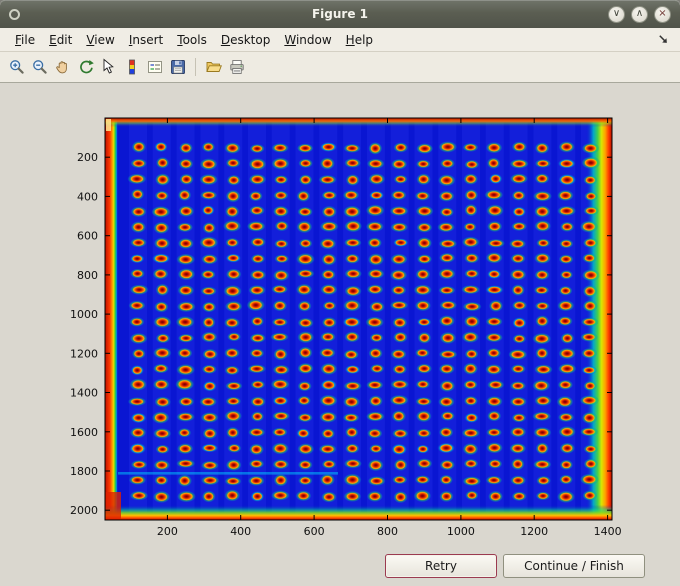 The width and height of the screenshot is (680, 586). What do you see at coordinates (62, 67) in the screenshot?
I see `pan-hand-icon` at bounding box center [62, 67].